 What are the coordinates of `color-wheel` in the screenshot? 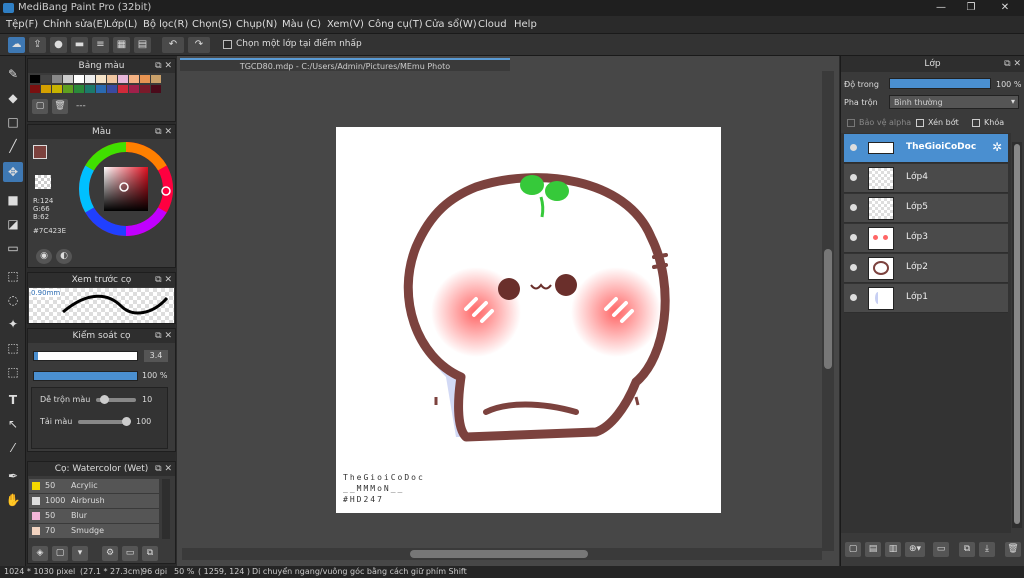 It's located at (126, 189).